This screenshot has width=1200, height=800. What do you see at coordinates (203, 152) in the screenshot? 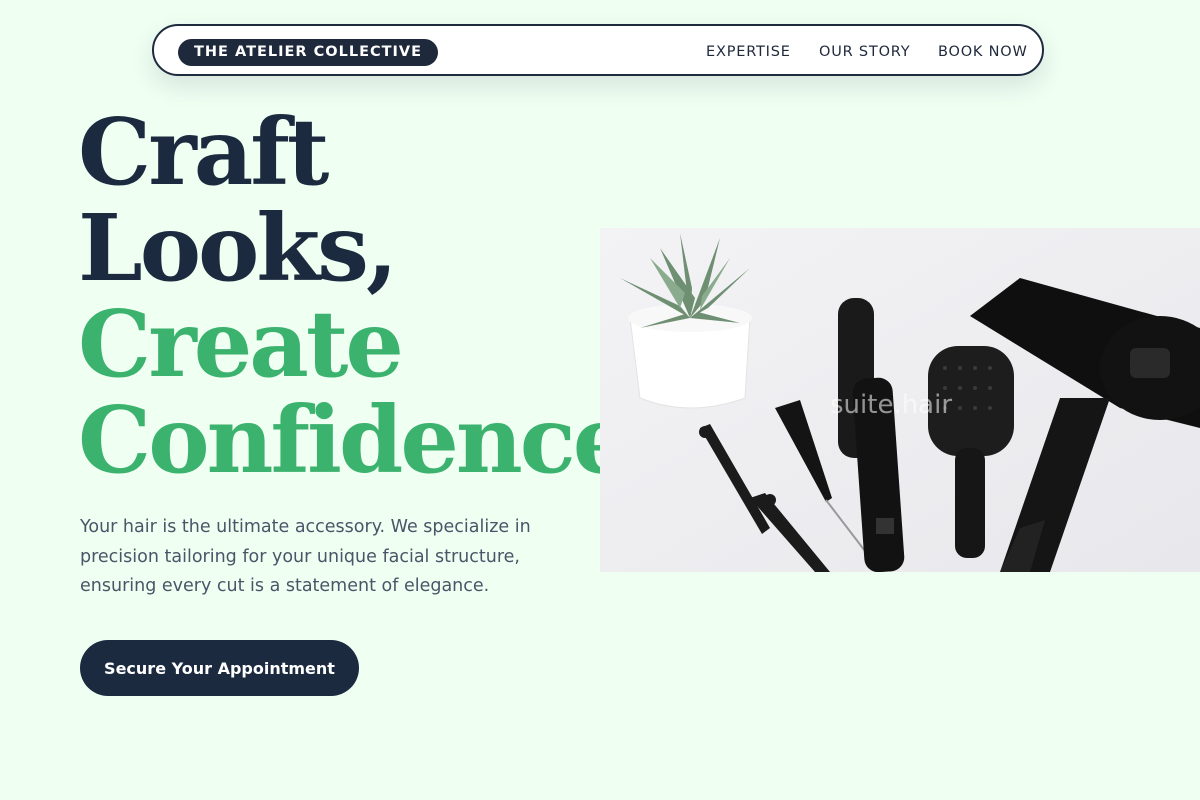
I see `headline-line-craft: Craft` at bounding box center [203, 152].